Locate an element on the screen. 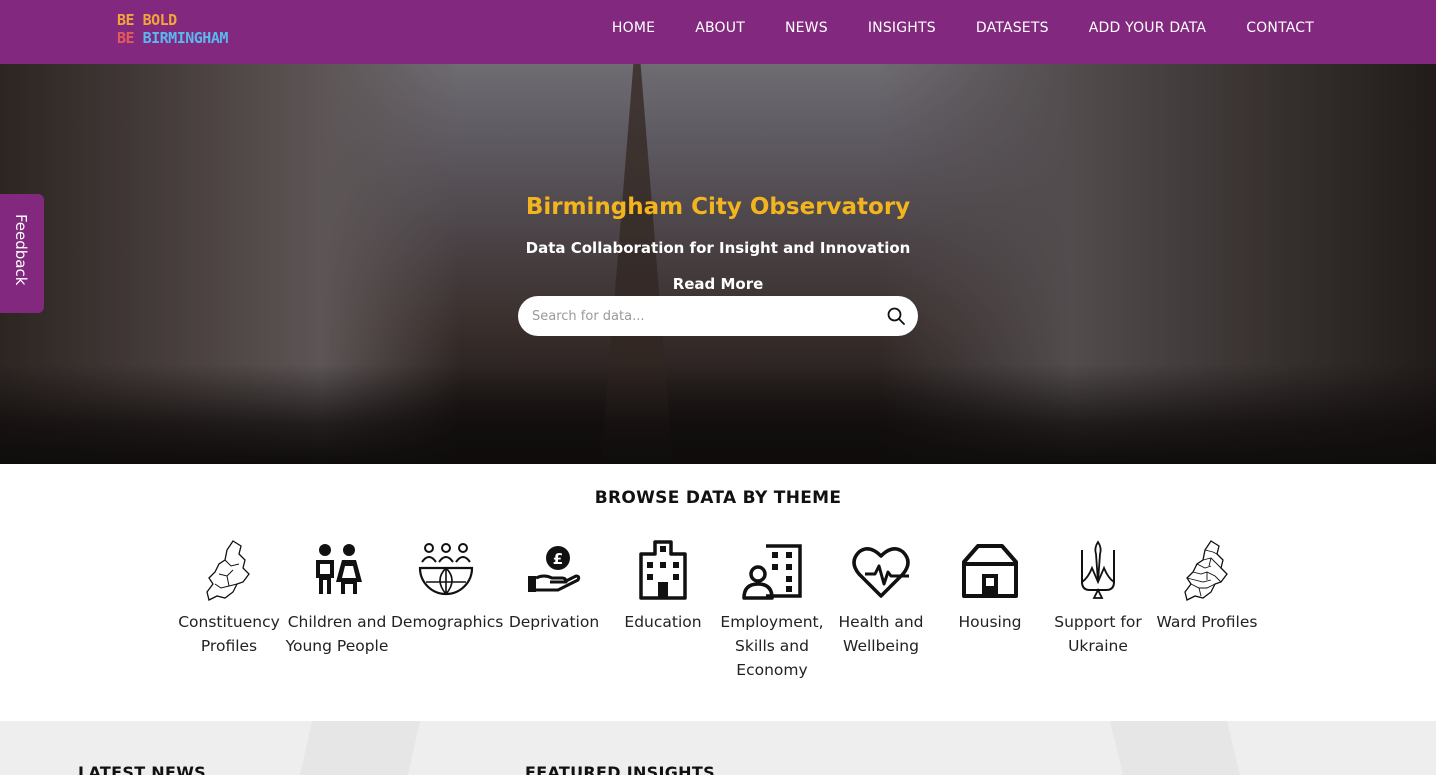 The width and height of the screenshot is (1436, 775). search-icon is located at coordinates (896, 316).